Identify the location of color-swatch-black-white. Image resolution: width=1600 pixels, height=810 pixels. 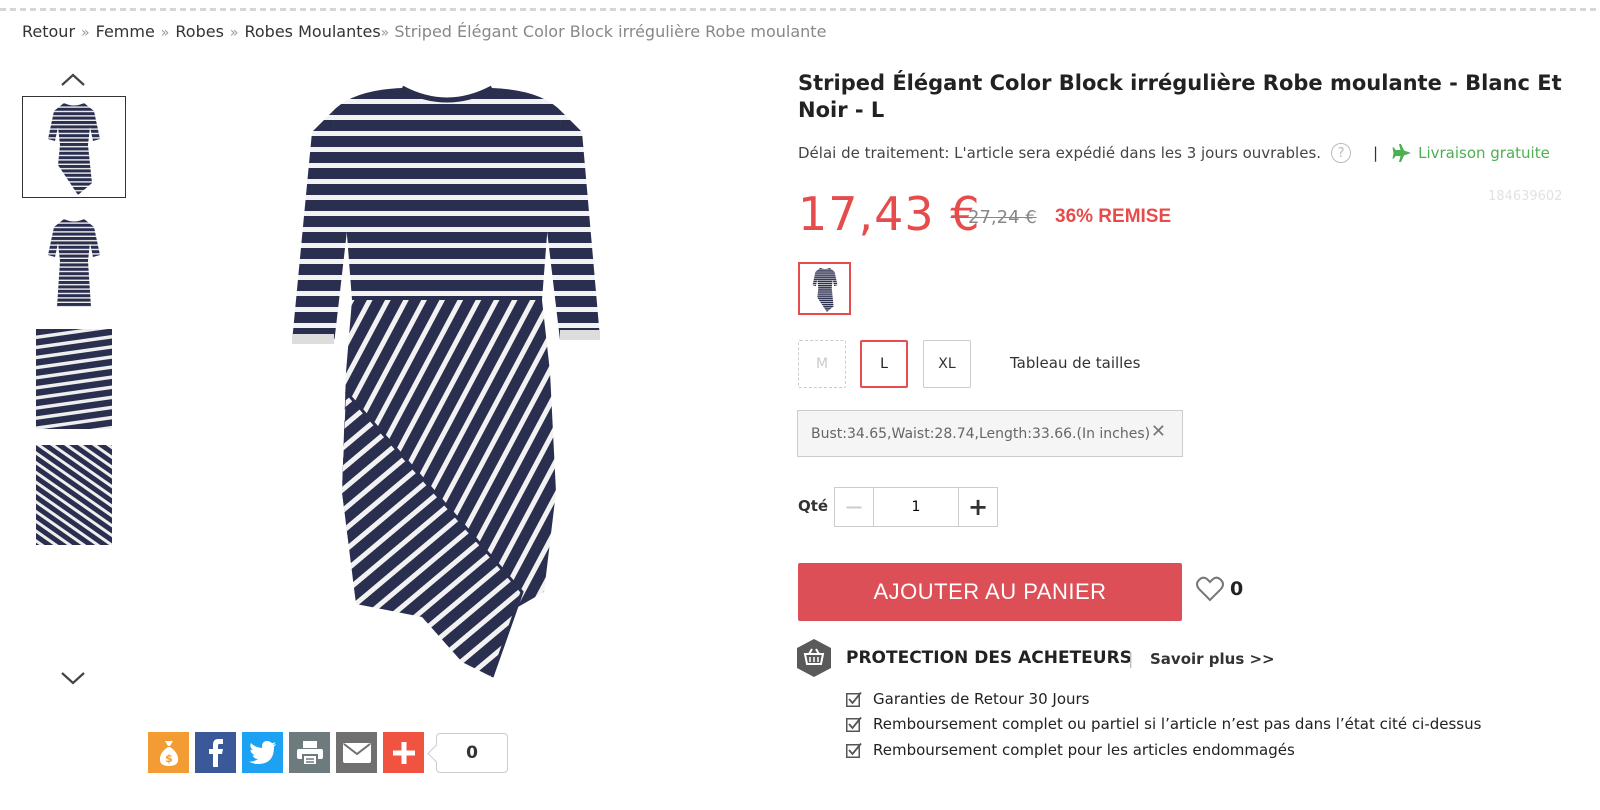
(824, 288).